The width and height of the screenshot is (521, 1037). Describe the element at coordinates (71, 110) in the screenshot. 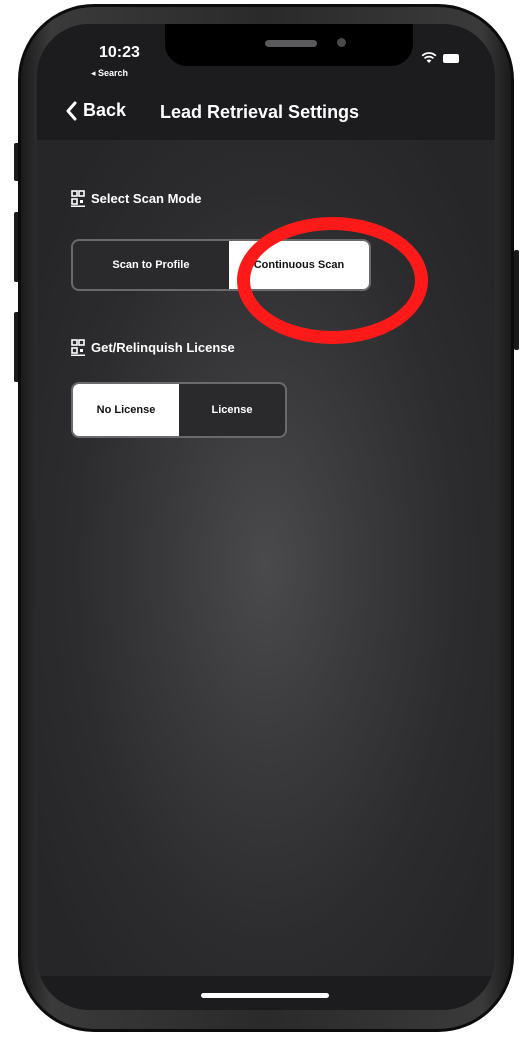

I see `chevron-left-icon` at that location.